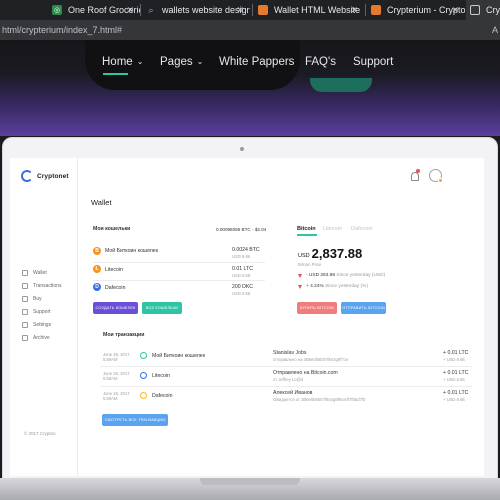  I want to click on change-usd: - USD 283.88 Since yesterday (USD), so click(346, 275).